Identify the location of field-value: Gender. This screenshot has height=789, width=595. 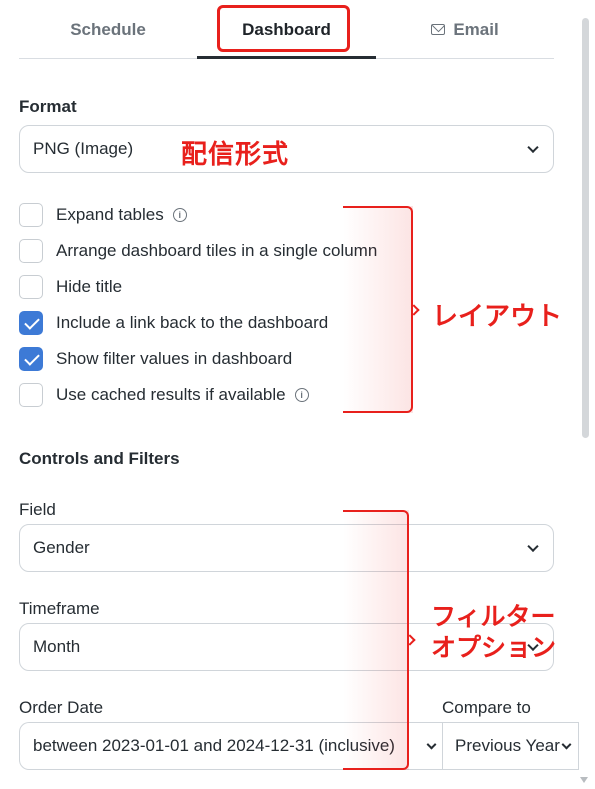
(61, 547).